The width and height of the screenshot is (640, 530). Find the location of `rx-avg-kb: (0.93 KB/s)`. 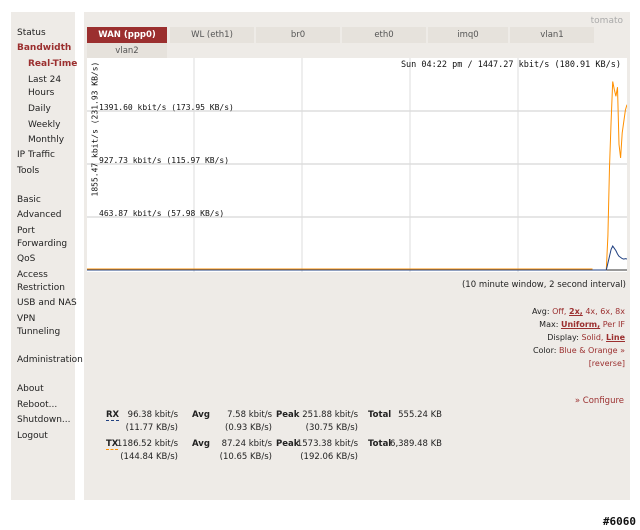

rx-avg-kb: (0.93 KB/s) is located at coordinates (248, 428).